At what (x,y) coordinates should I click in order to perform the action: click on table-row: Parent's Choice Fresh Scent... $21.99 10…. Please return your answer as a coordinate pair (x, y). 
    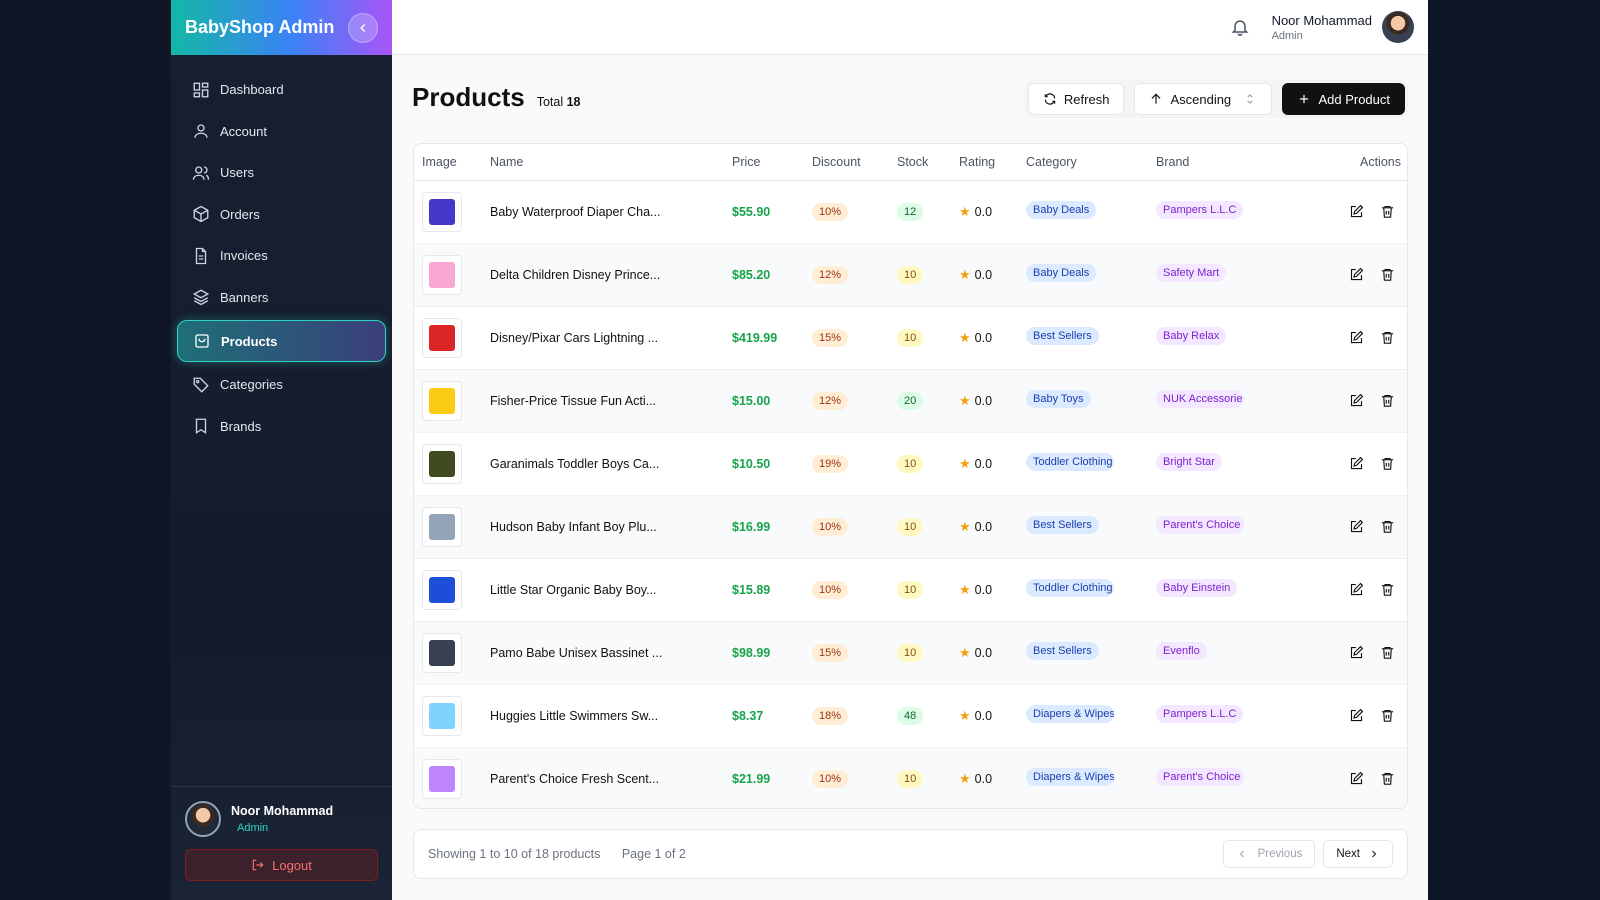
    Looking at the image, I should click on (910, 777).